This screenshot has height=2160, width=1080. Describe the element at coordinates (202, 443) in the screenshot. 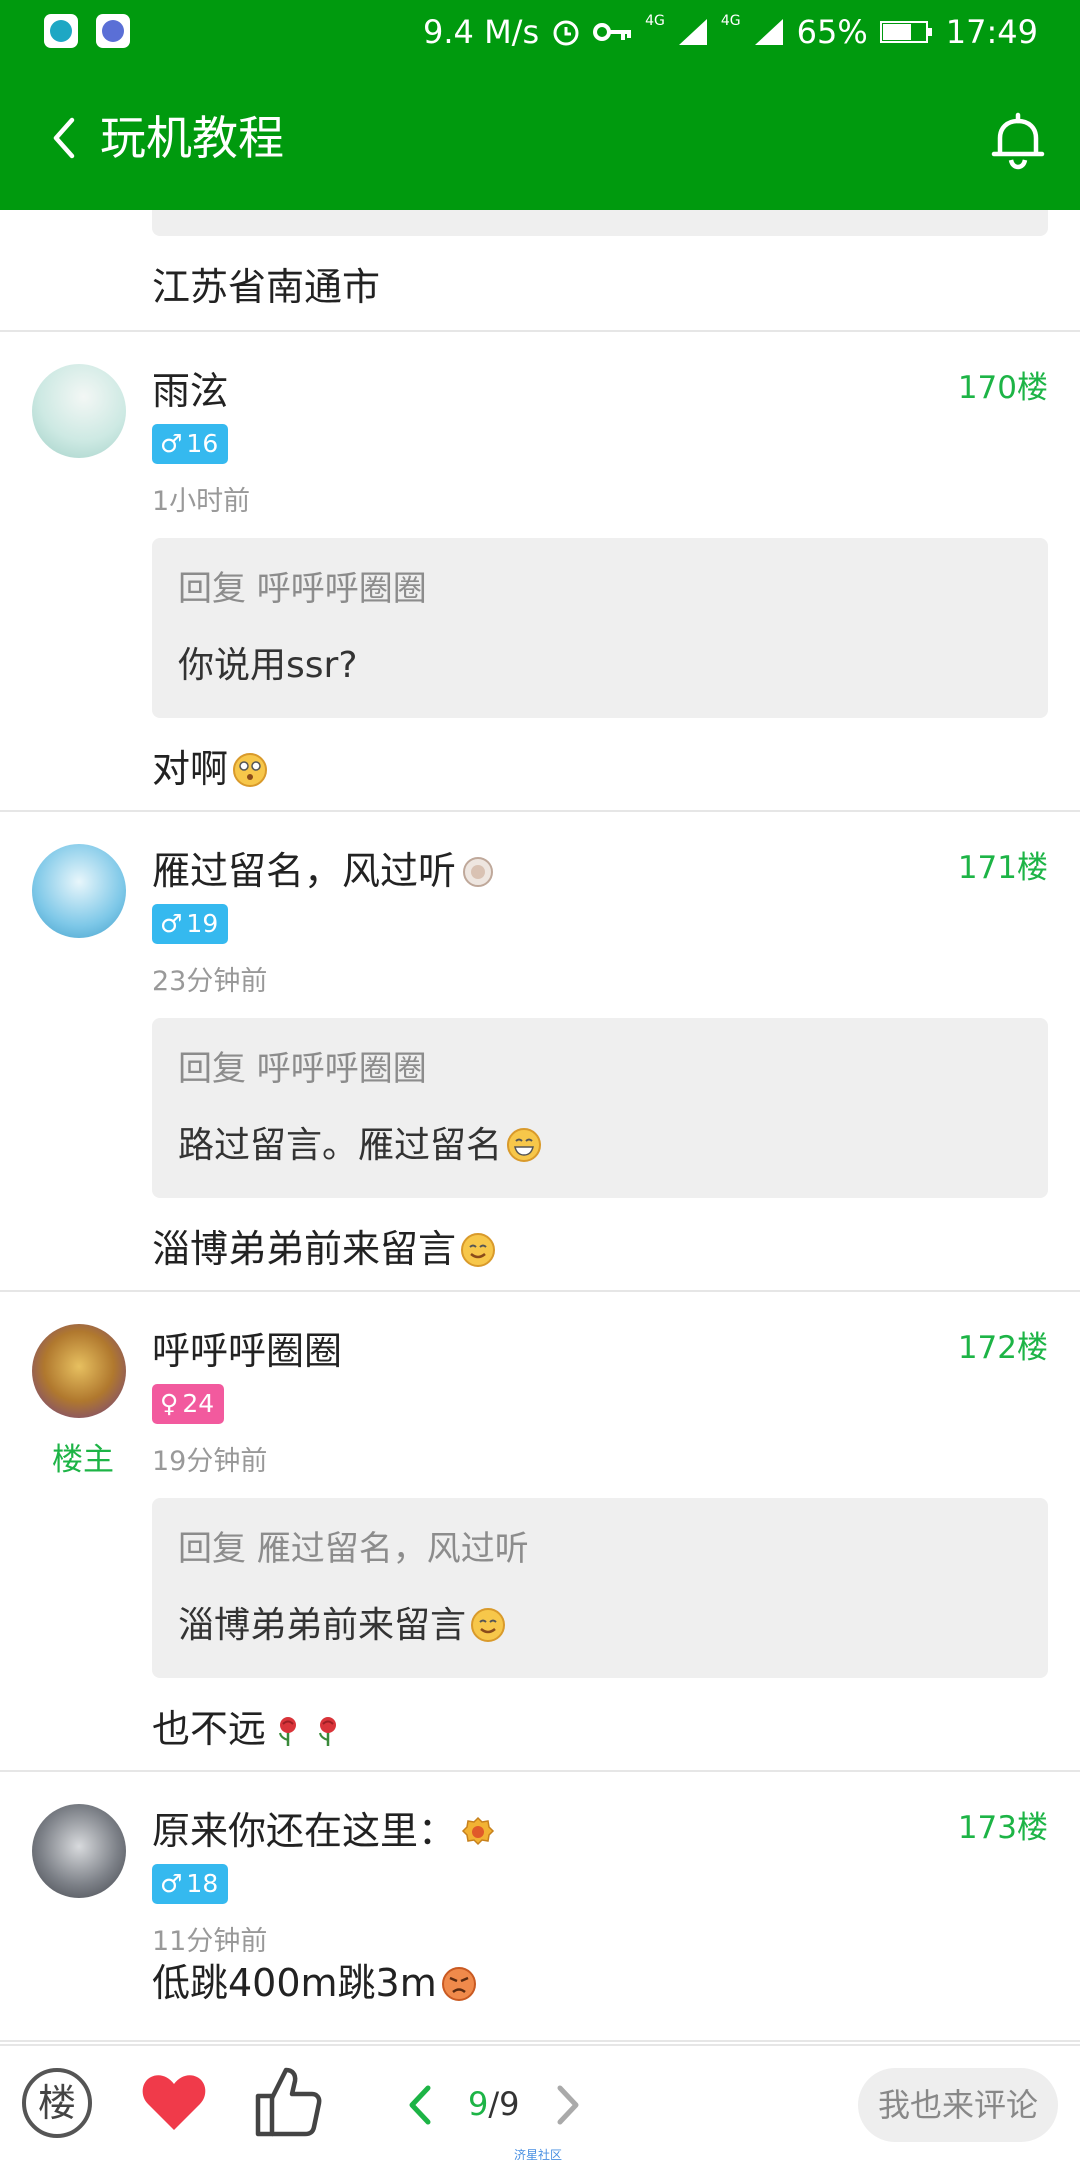

I see `level-number: 16` at that location.